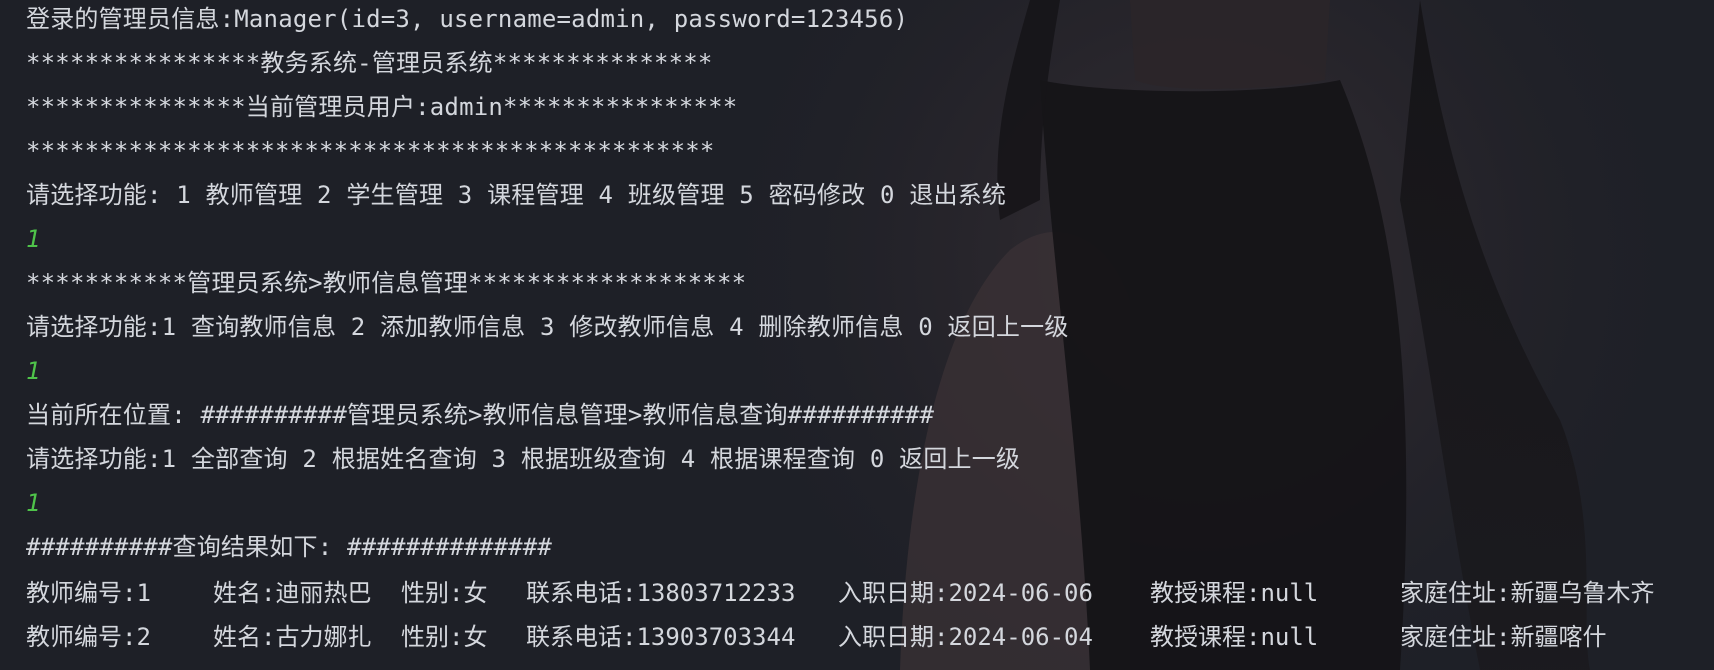 The width and height of the screenshot is (1714, 670). I want to click on teacher-id: 教师编号:1, so click(88, 593).